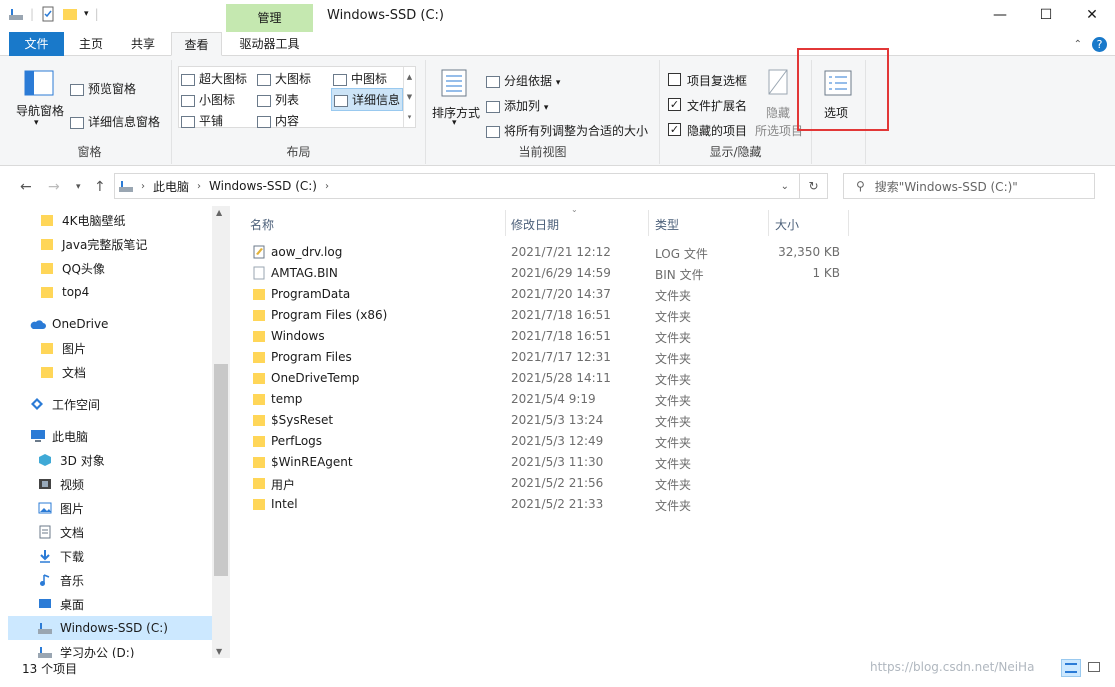  Describe the element at coordinates (717, 130) in the screenshot. I see `hidden-items-label: 隐藏的项目` at that location.